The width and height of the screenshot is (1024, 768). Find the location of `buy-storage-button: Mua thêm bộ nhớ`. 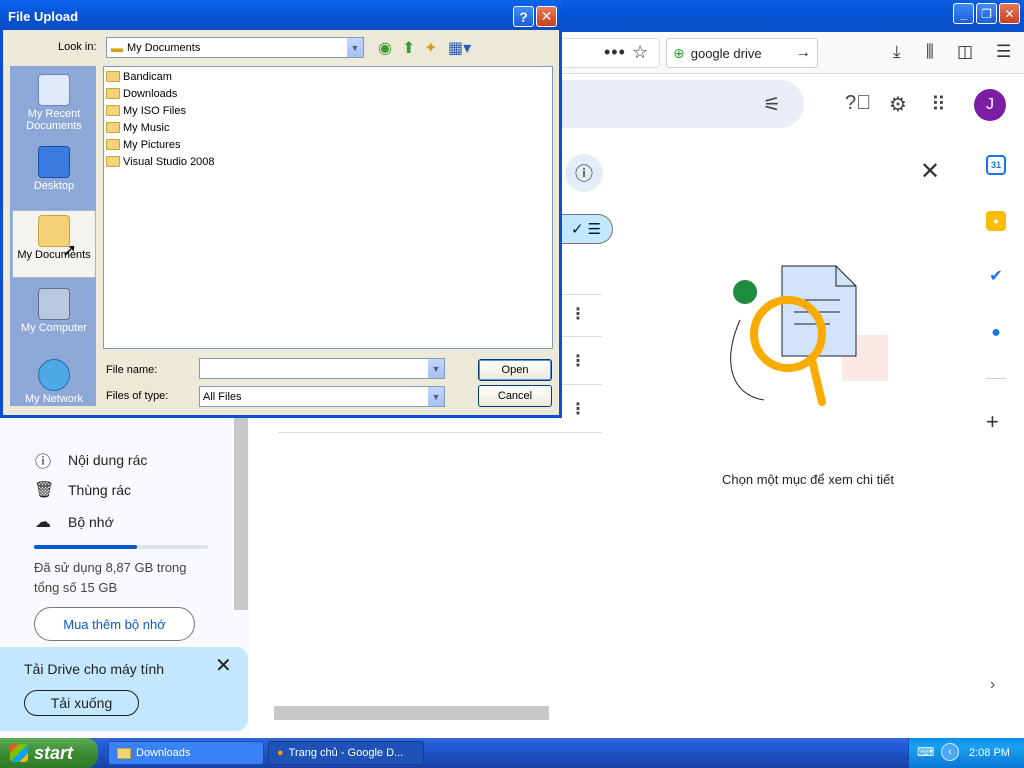

buy-storage-button: Mua thêm bộ nhớ is located at coordinates (114, 624).